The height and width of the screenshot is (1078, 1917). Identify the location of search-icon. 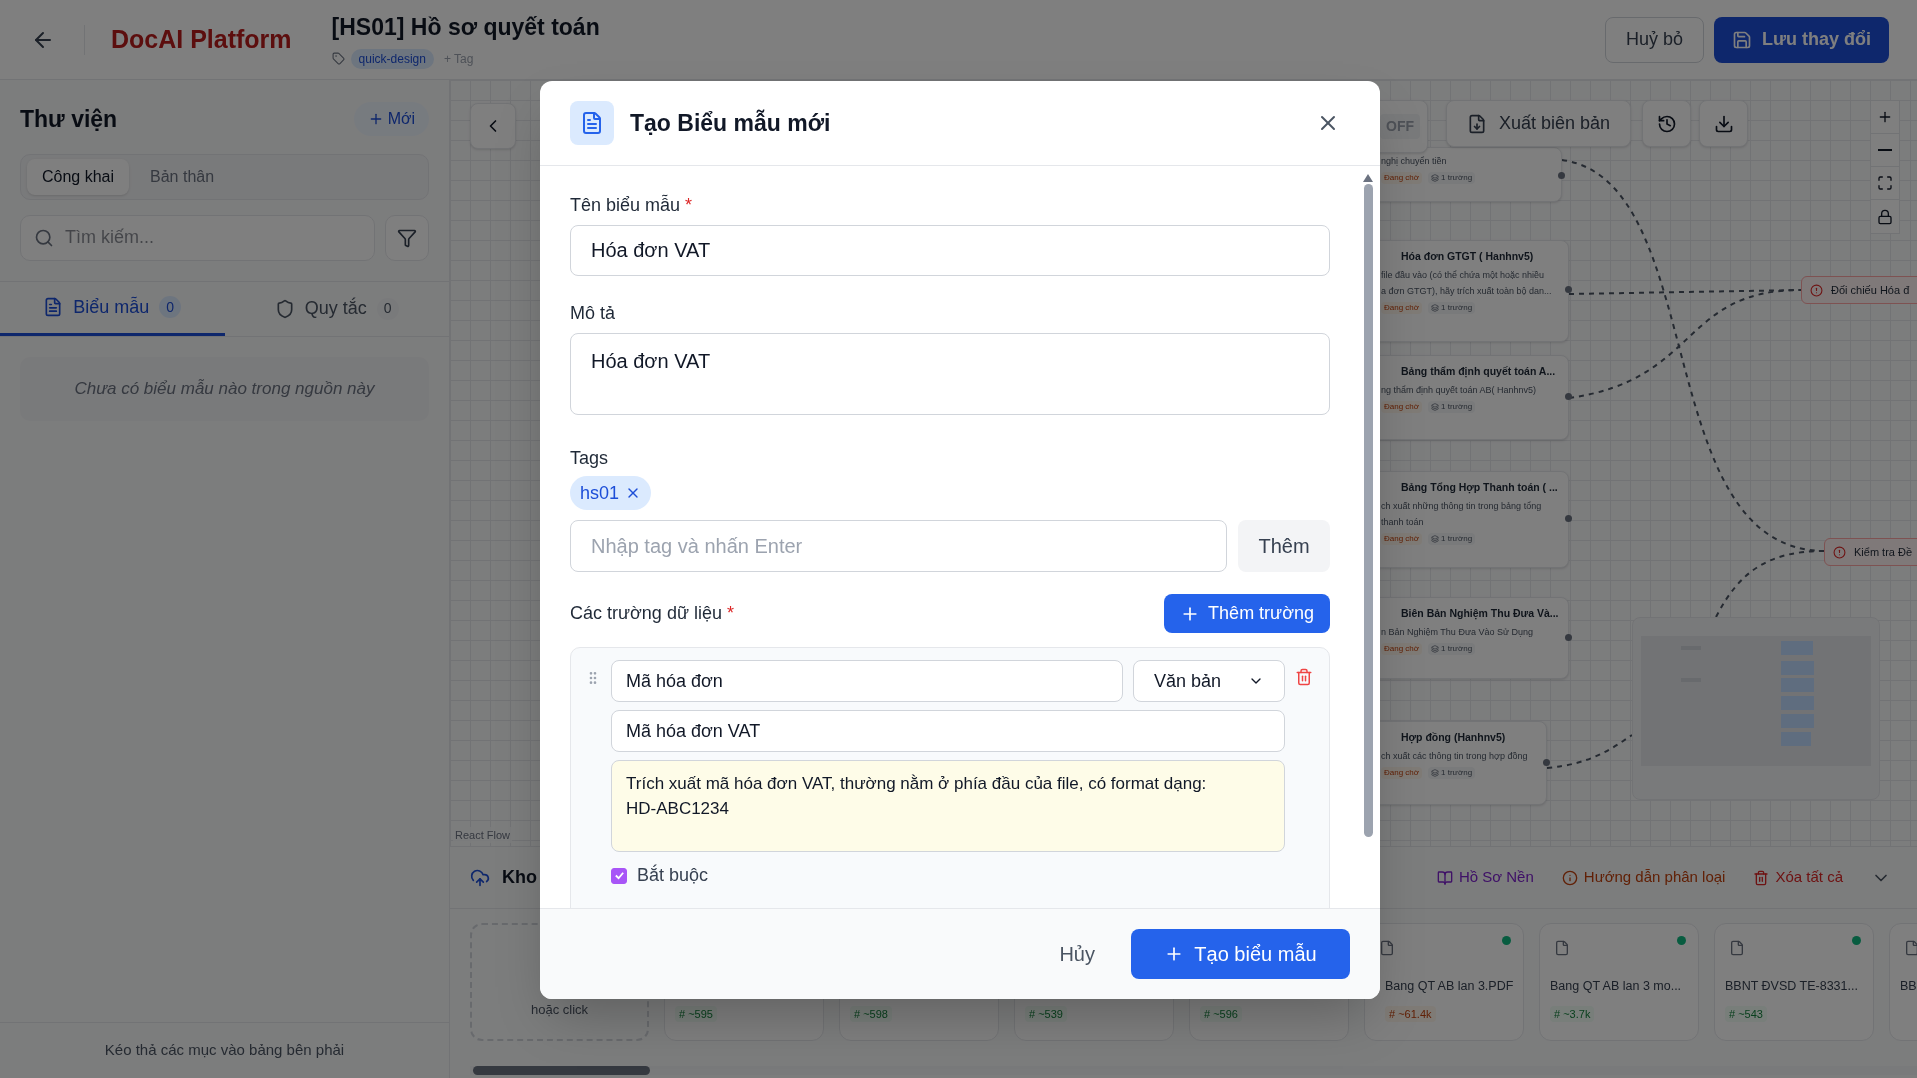
(44, 237).